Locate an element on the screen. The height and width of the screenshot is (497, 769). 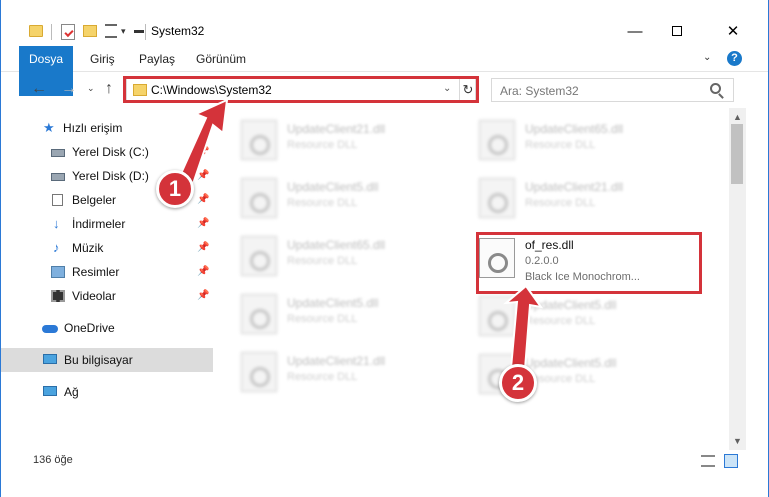
tab-view: Görünüm is located at coordinates (221, 59).